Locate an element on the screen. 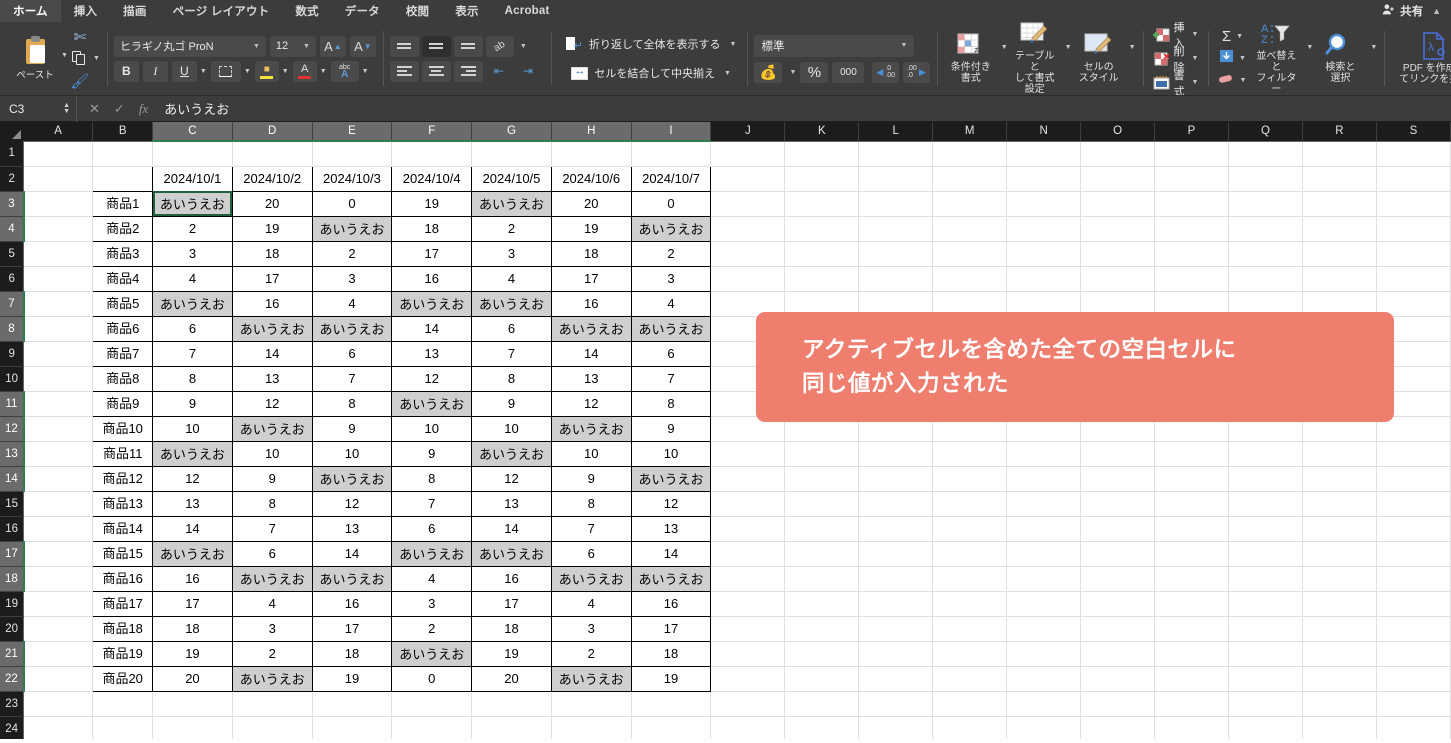 This screenshot has height=743, width=1451. cell-N17 is located at coordinates (1044, 554).